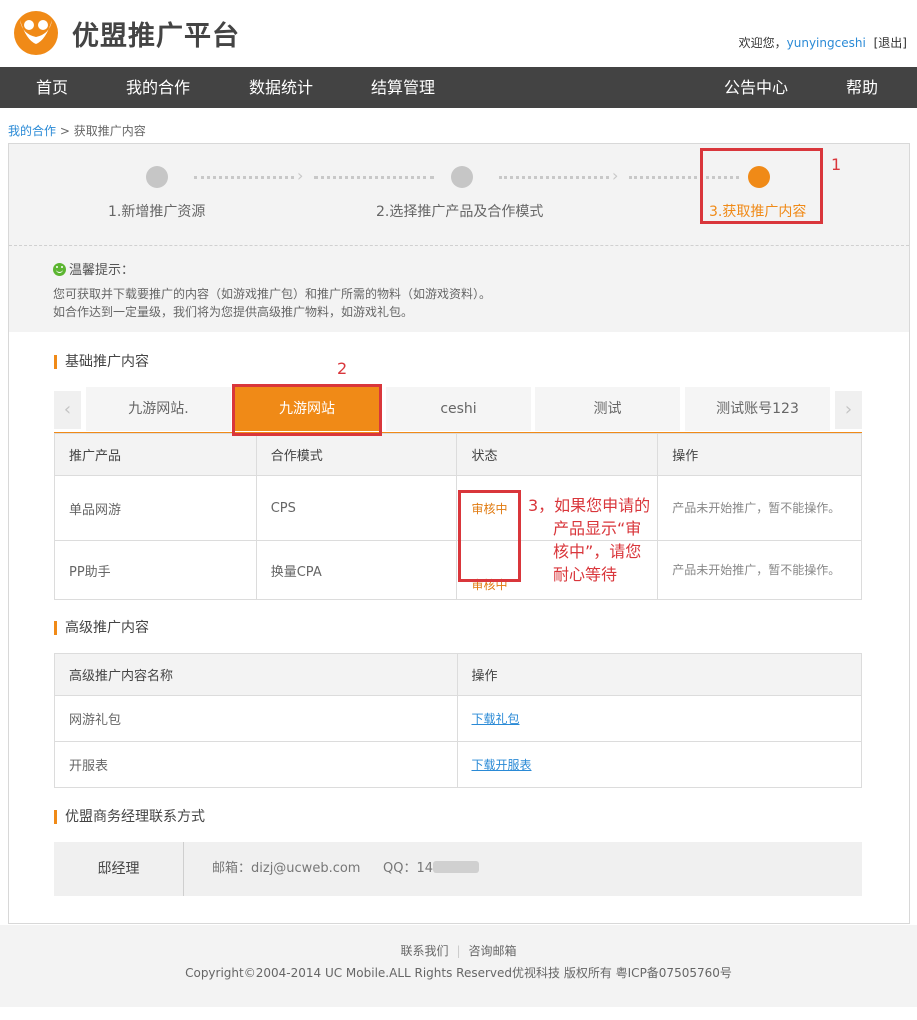 This screenshot has height=1020, width=917. I want to click on footer-links: 联系我们 | 咨询邮箱, so click(458, 950).